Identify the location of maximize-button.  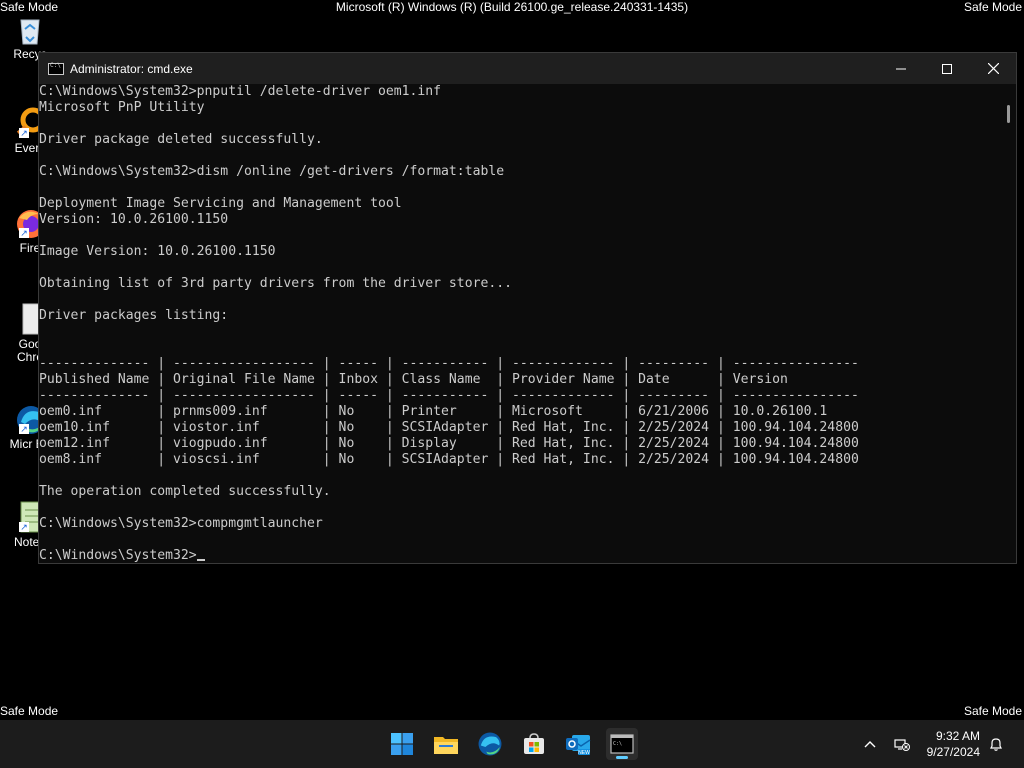
(947, 68).